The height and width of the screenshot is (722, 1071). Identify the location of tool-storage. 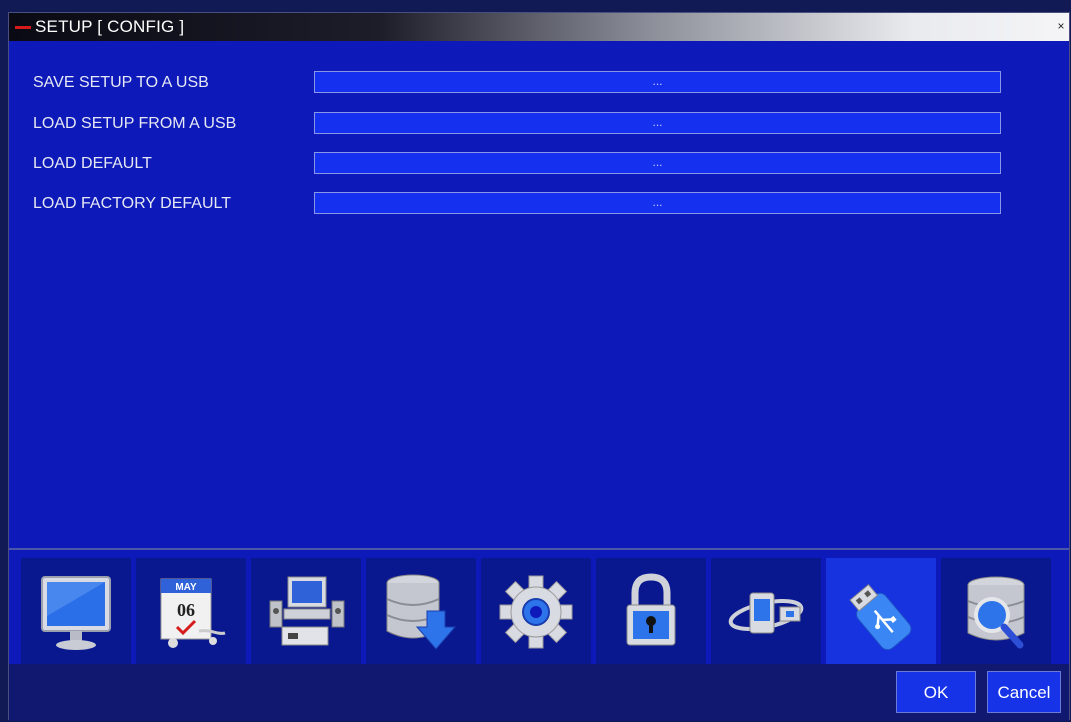
(421, 611).